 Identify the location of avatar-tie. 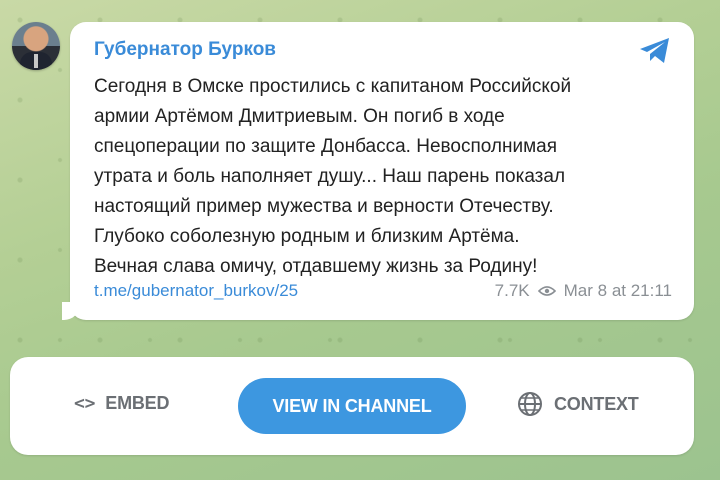
(36, 61).